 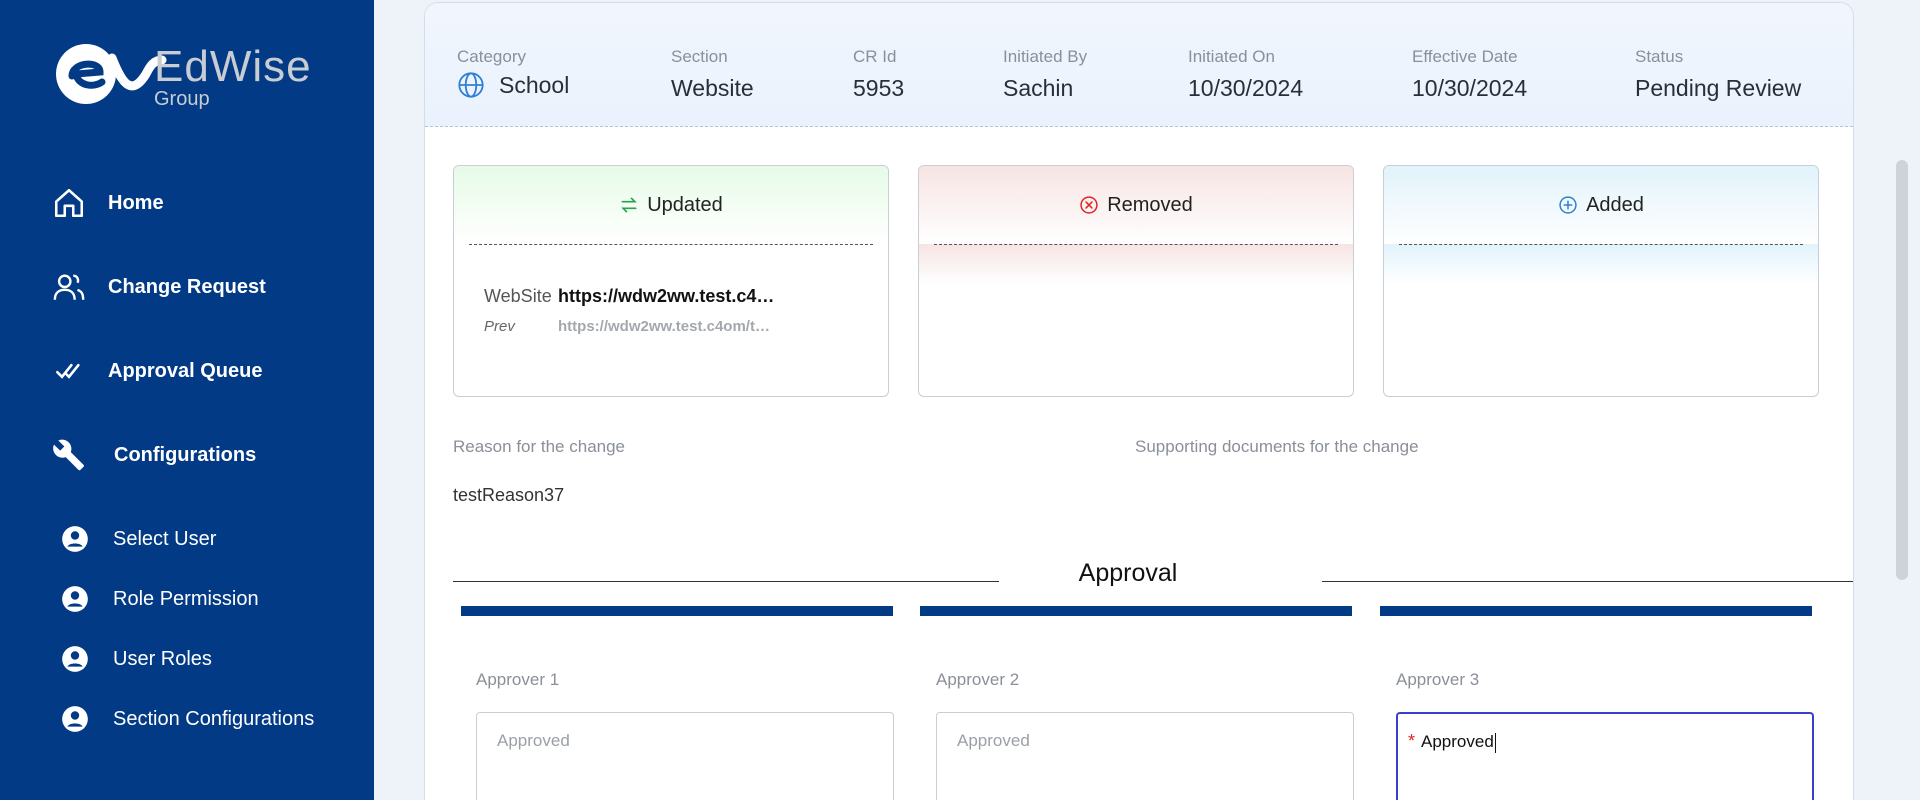 I want to click on approval-title: Approval, so click(x=1128, y=573).